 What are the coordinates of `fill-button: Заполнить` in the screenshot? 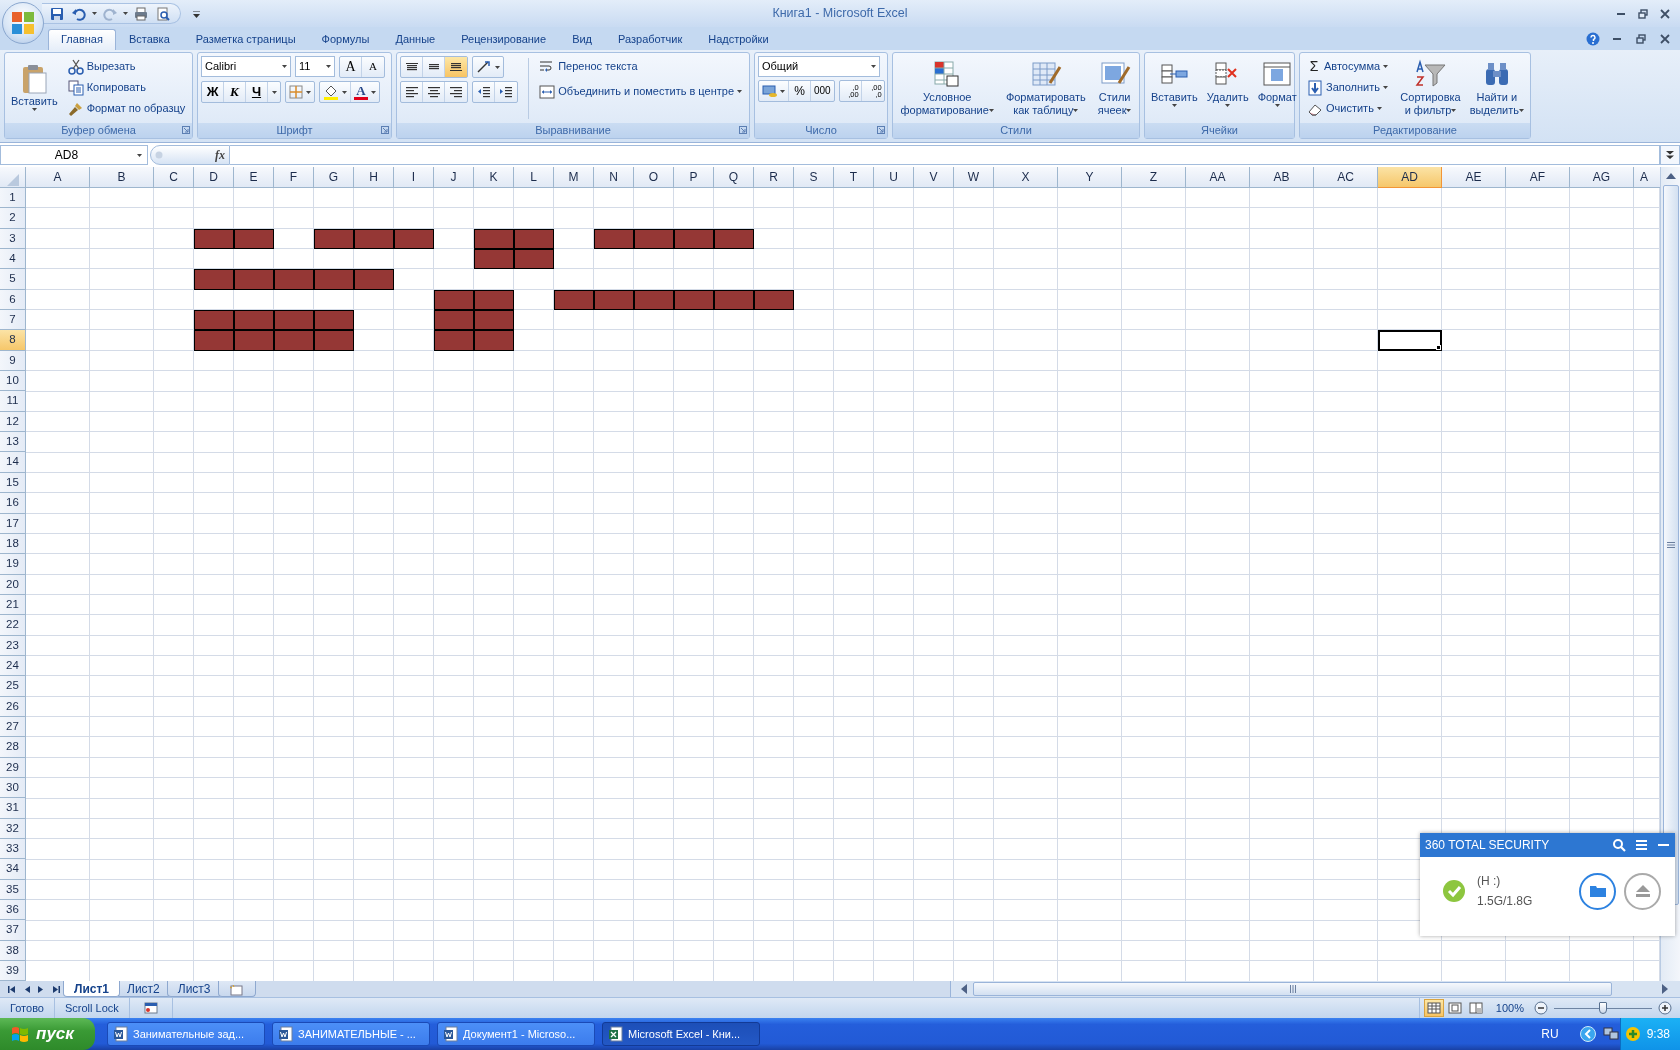 It's located at (1349, 87).